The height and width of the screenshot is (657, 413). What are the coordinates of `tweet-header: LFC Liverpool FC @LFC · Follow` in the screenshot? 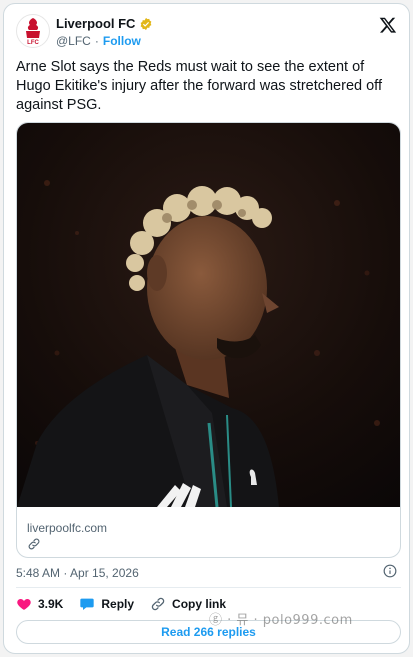 It's located at (206, 29).